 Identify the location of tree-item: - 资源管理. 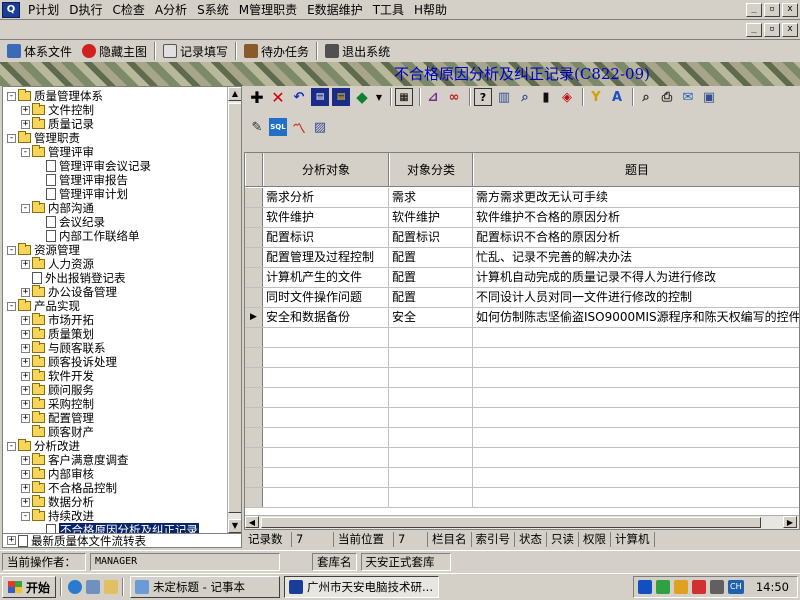
(43, 250).